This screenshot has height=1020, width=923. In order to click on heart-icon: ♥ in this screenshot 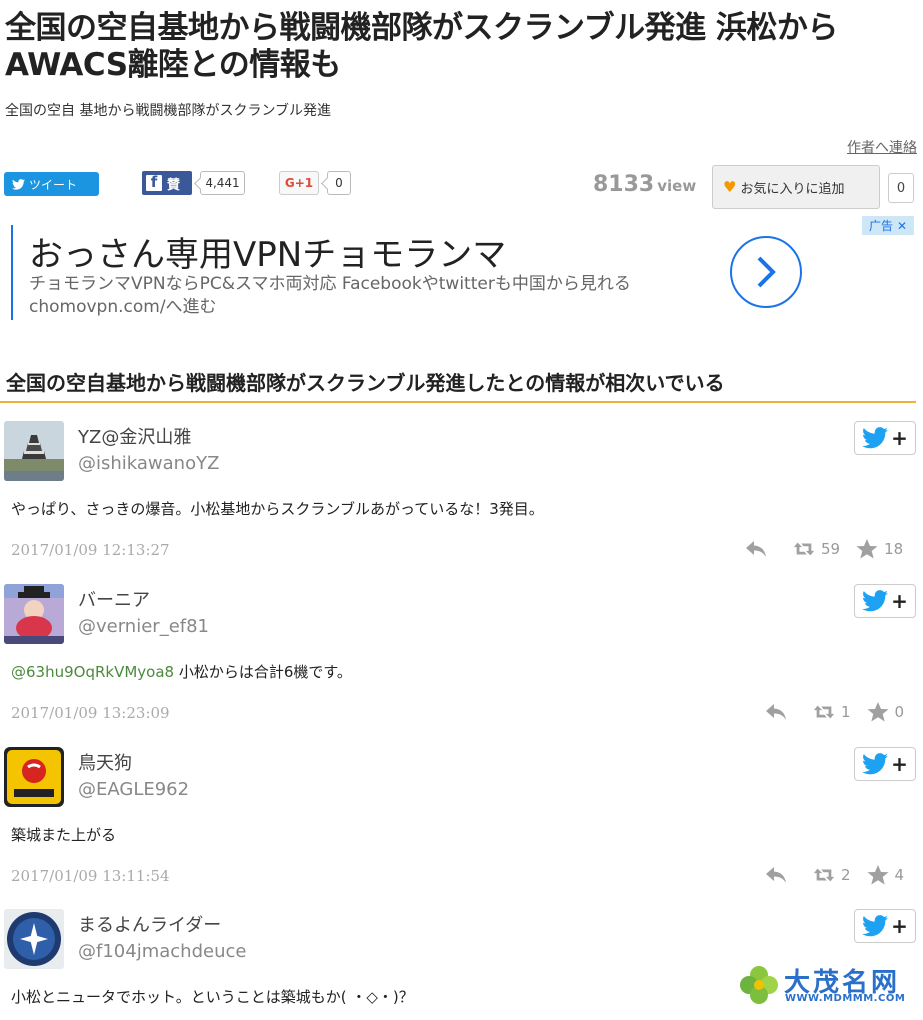, I will do `click(730, 187)`.